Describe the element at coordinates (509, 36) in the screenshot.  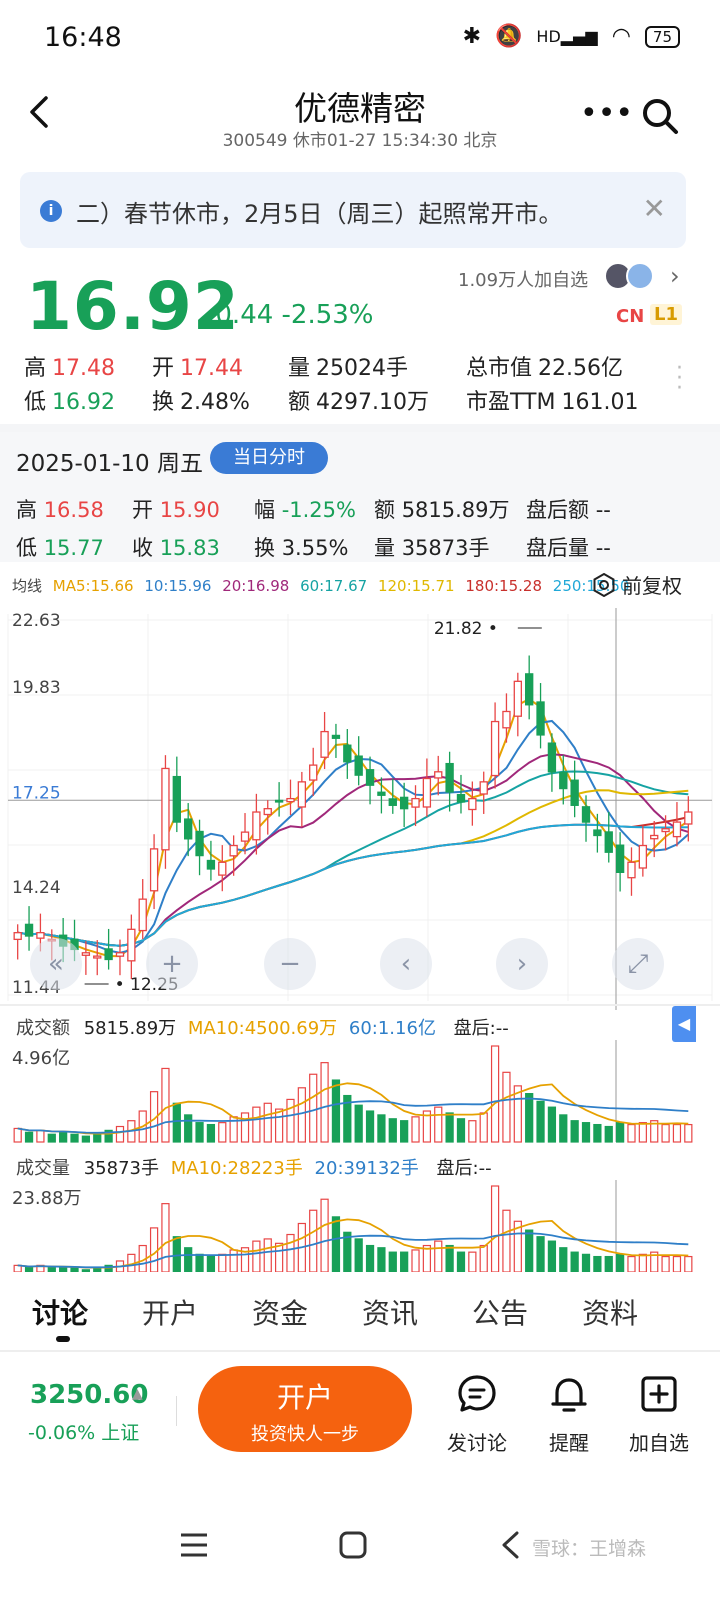
I see `mute-icon: 🔕` at that location.